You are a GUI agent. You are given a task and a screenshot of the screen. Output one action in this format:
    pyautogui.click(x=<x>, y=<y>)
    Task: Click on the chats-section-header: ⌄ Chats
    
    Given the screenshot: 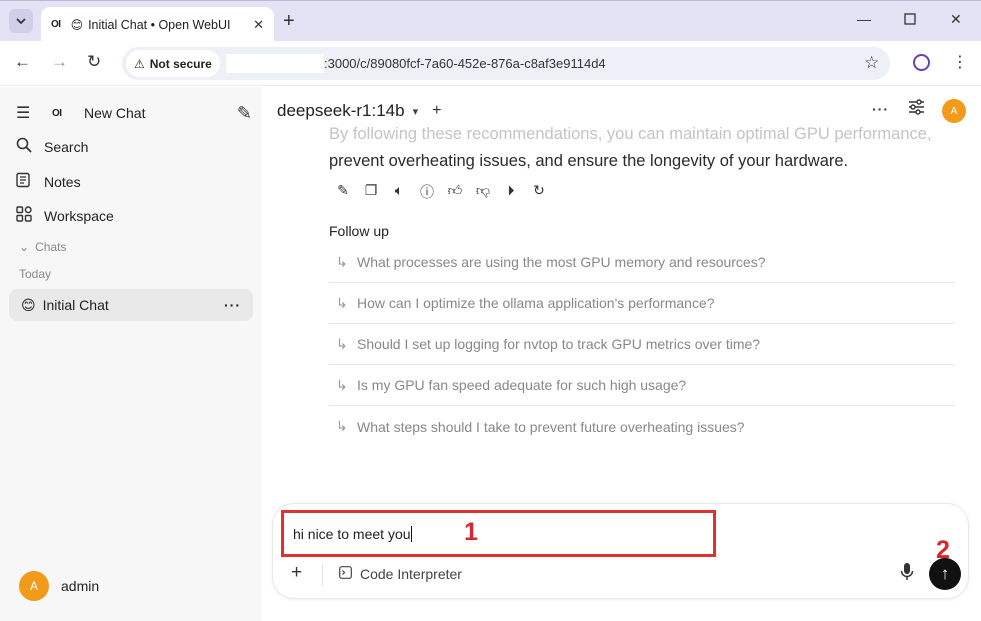 What is the action you would take?
    pyautogui.click(x=42, y=247)
    